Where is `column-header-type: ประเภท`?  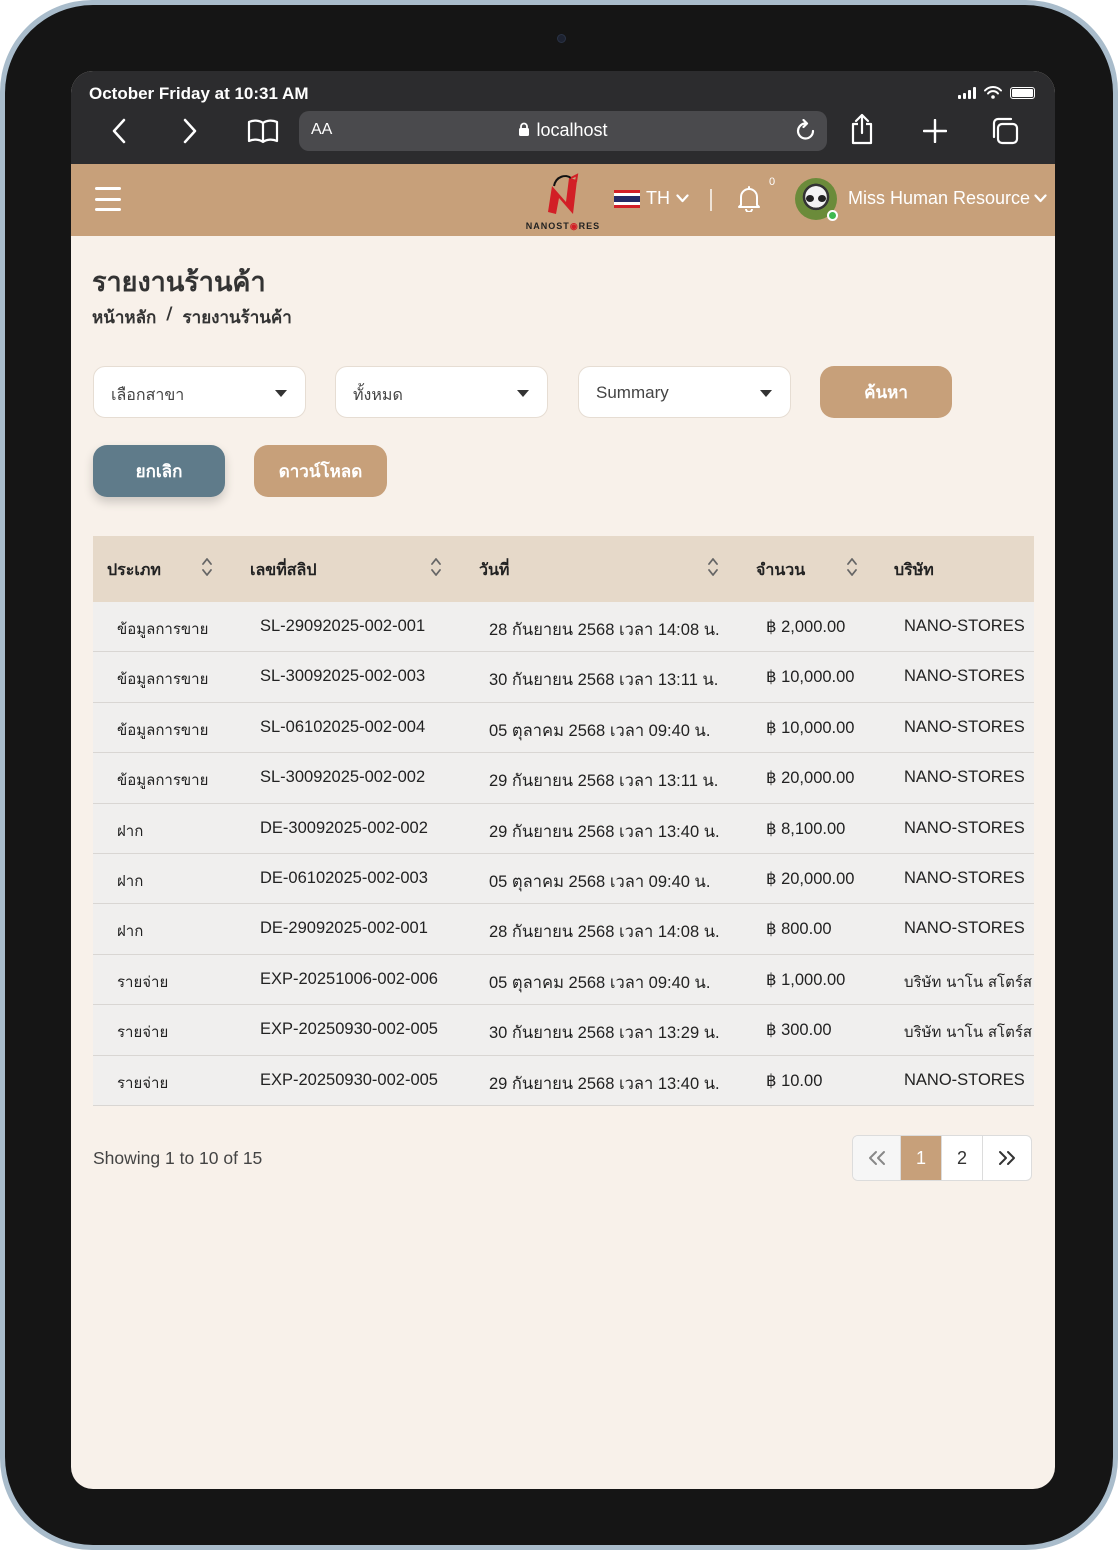 column-header-type: ประเภท is located at coordinates (134, 570).